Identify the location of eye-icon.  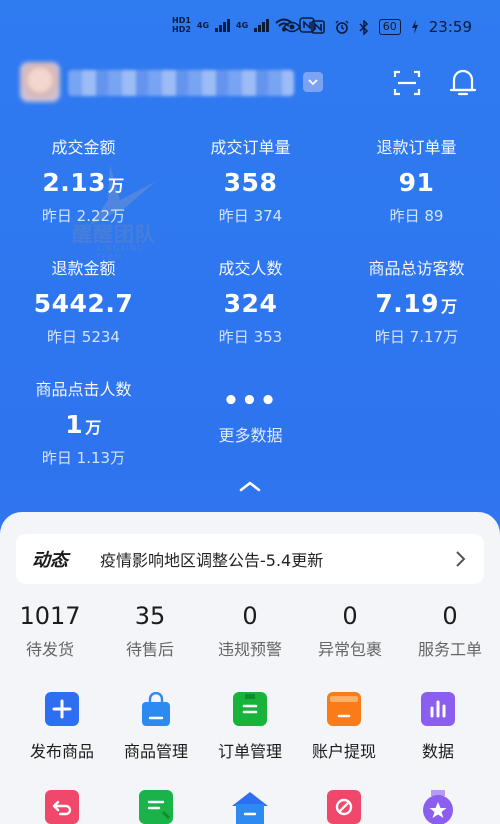
(291, 27).